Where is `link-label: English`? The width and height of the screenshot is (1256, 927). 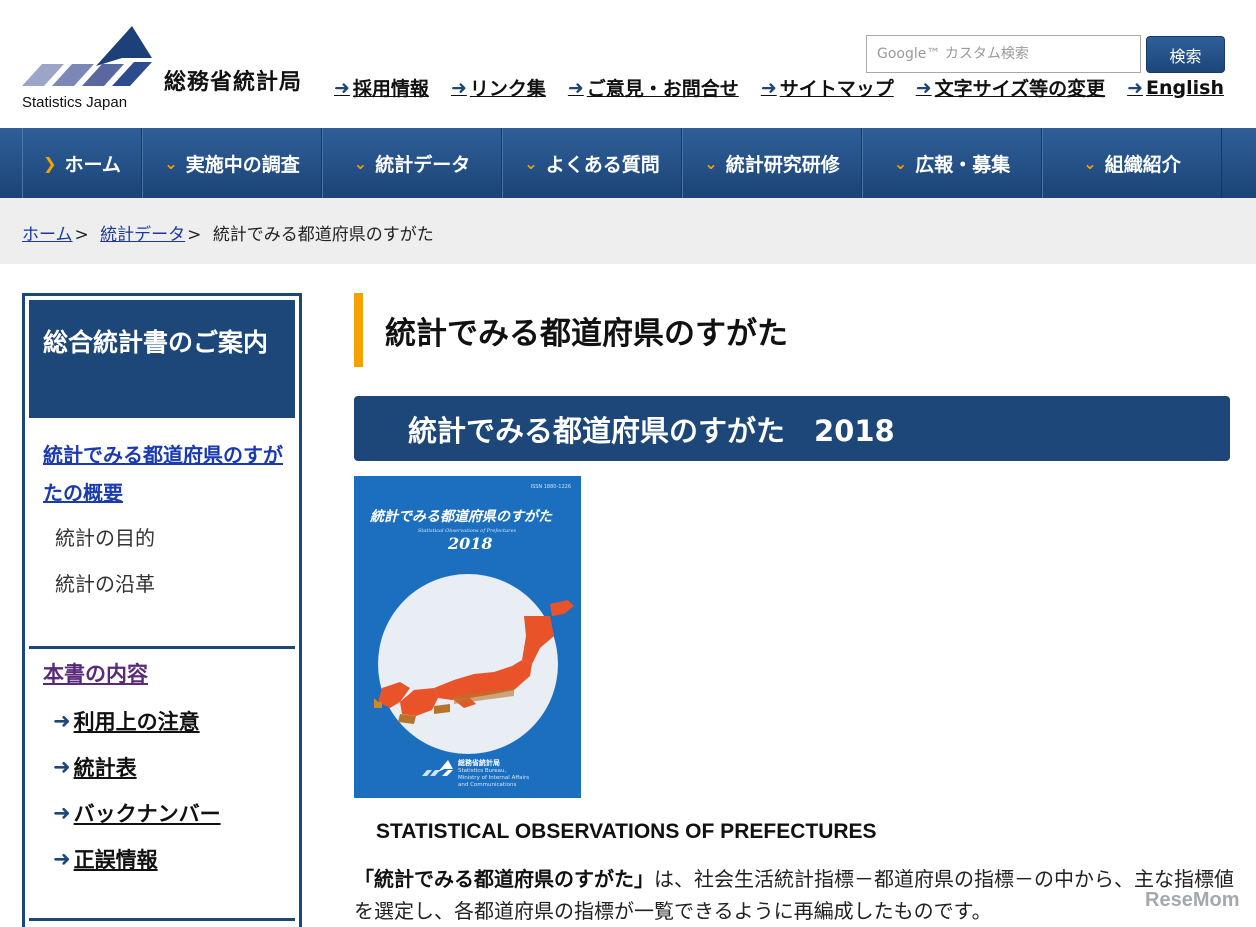
link-label: English is located at coordinates (1185, 87).